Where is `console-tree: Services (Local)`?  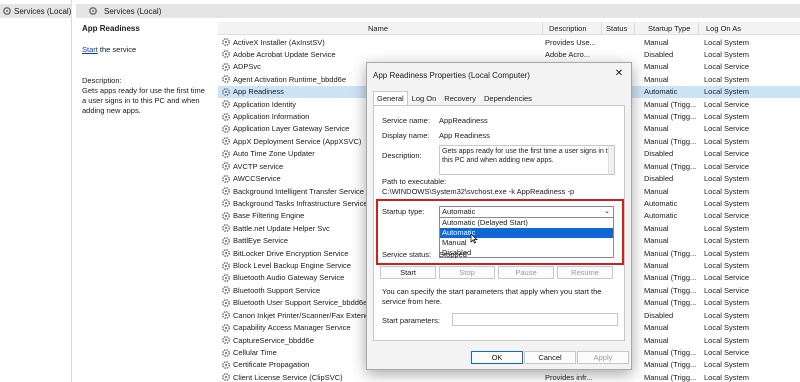 console-tree: Services (Local) is located at coordinates (36, 191).